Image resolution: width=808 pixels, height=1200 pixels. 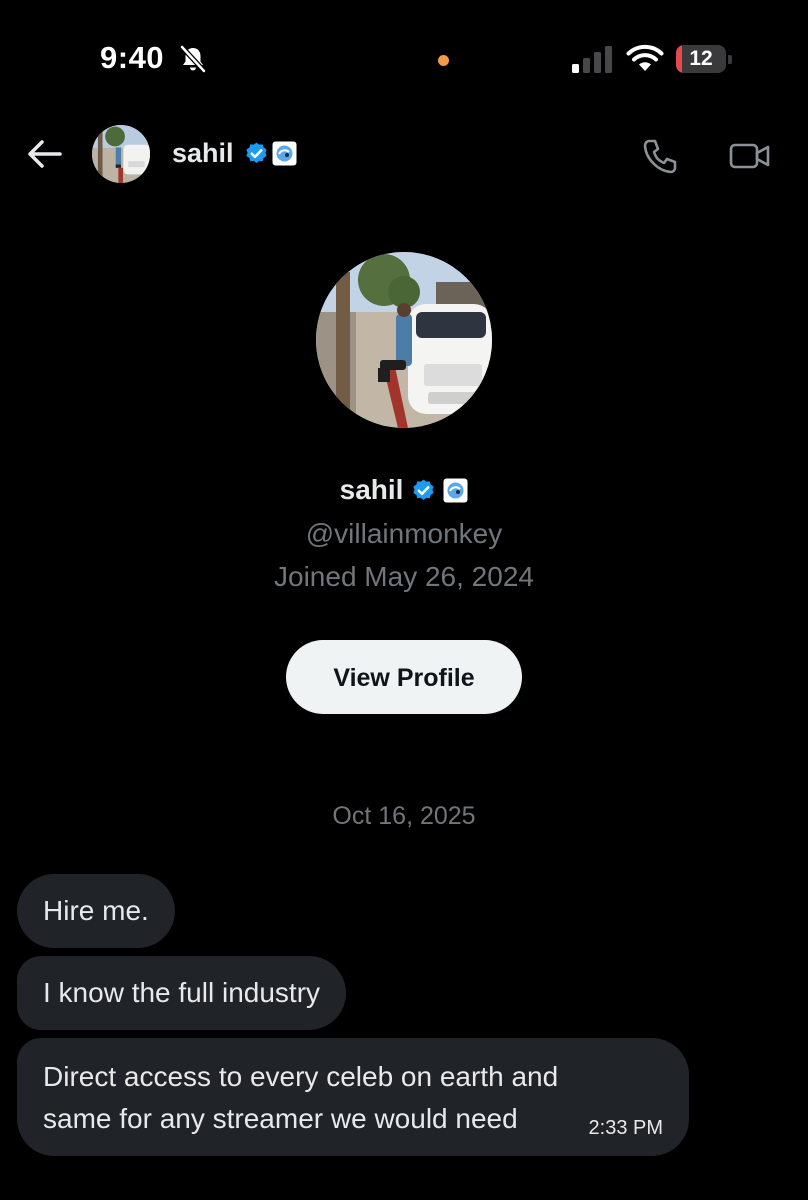 What do you see at coordinates (750, 156) in the screenshot?
I see `video-camera-icon` at bounding box center [750, 156].